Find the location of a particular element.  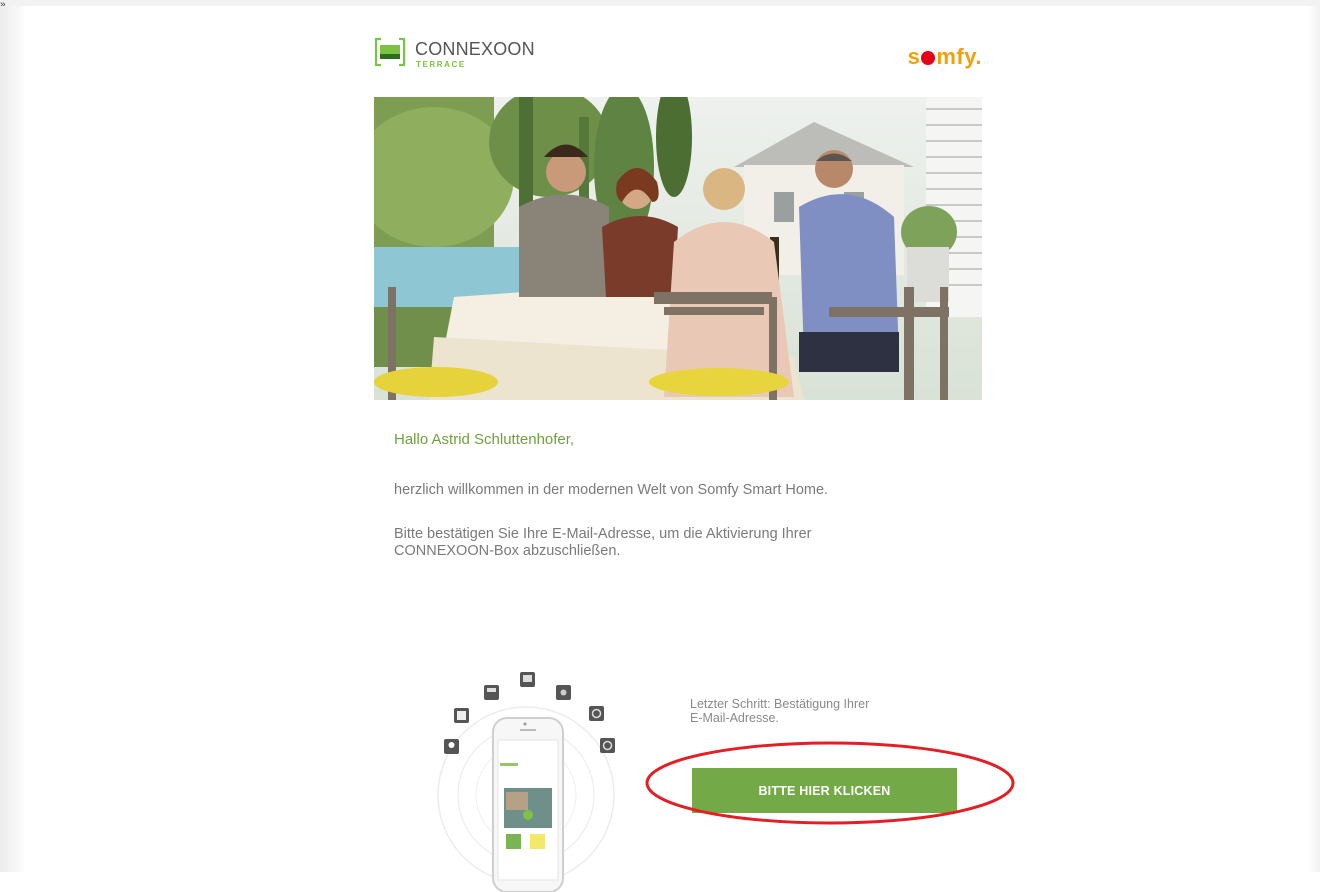

top-strip is located at coordinates (660, 3).